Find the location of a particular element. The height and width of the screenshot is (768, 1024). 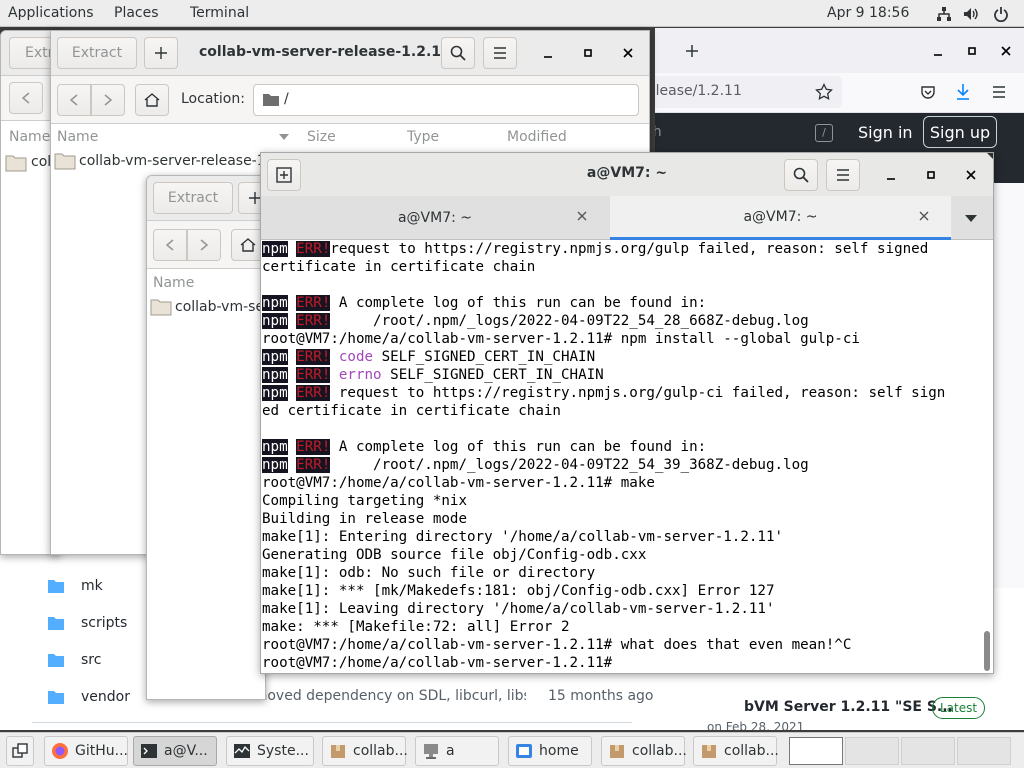

file-name: mk is located at coordinates (92, 586).